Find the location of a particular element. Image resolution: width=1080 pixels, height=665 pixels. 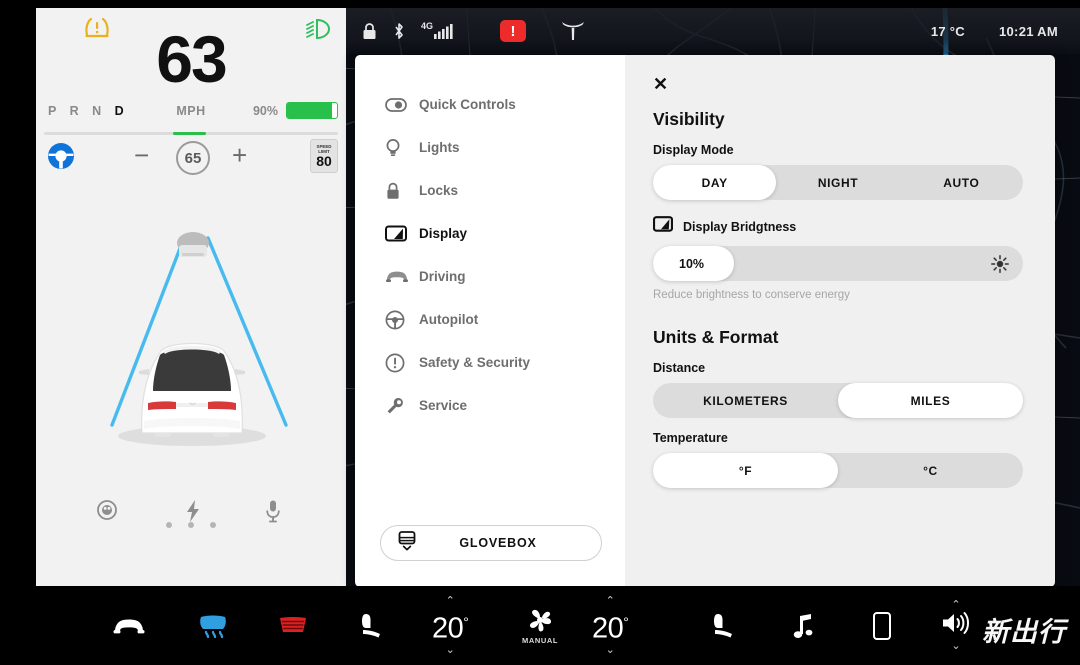

outside-temperature: 17 °C is located at coordinates (947, 31).